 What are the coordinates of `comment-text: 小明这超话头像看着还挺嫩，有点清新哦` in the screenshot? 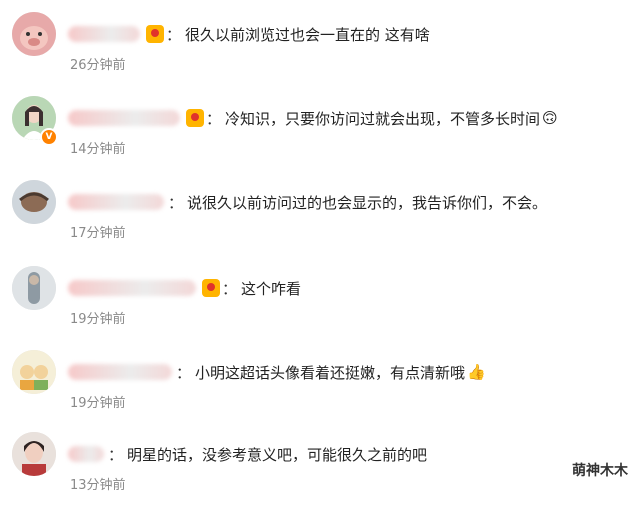 It's located at (330, 372).